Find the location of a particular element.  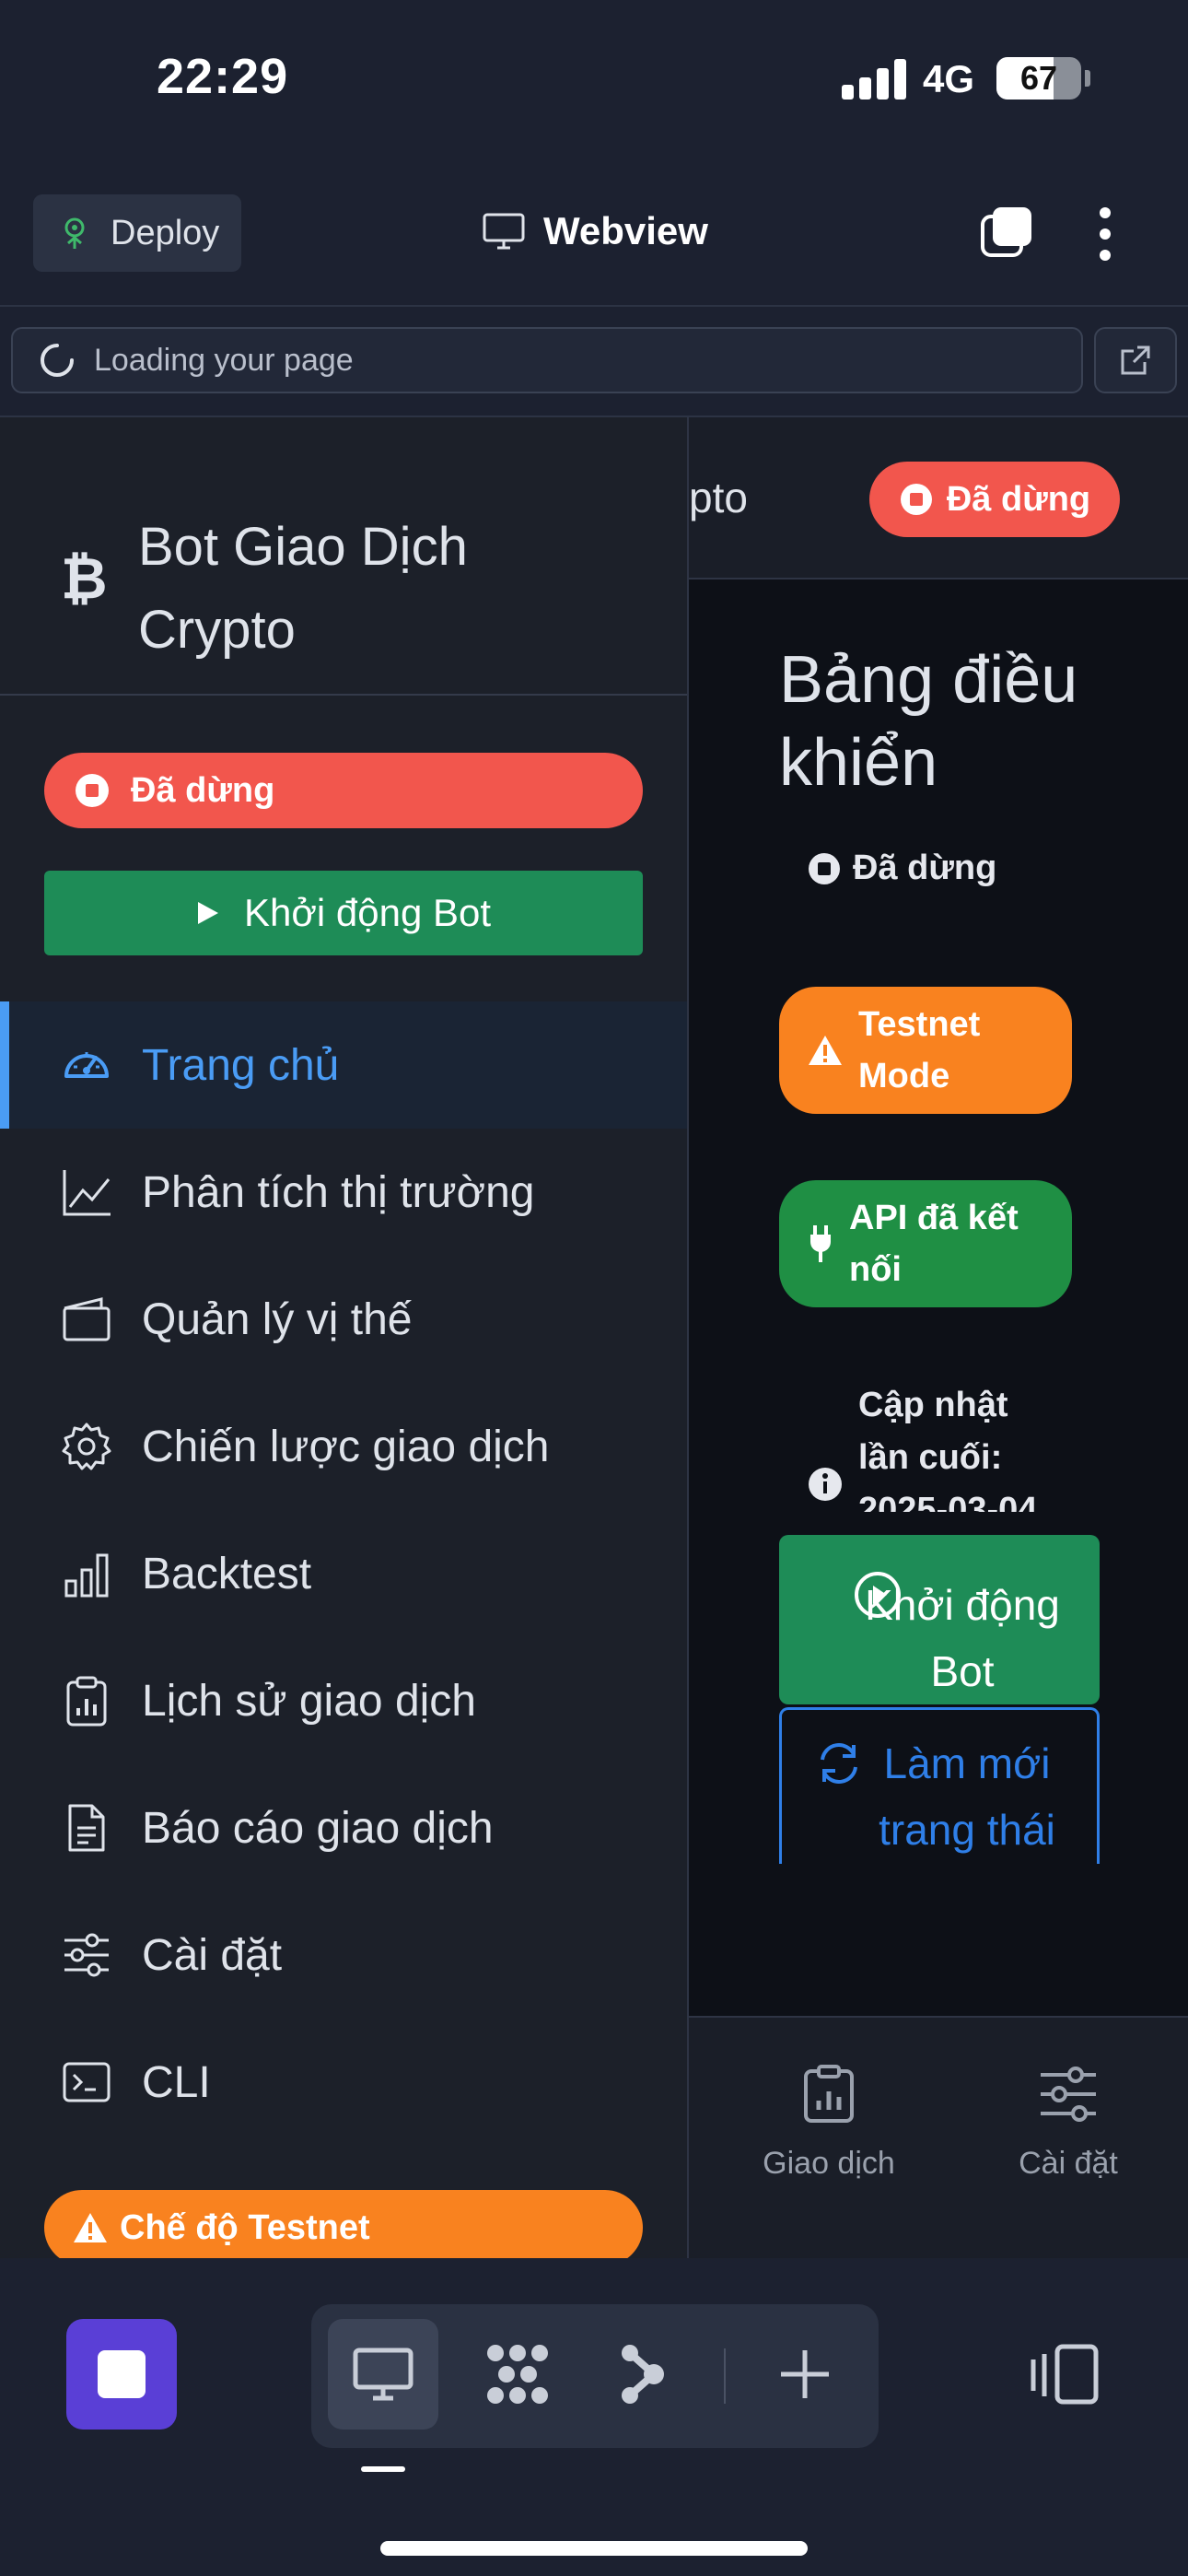

ide-toolbar is located at coordinates (594, 2417).